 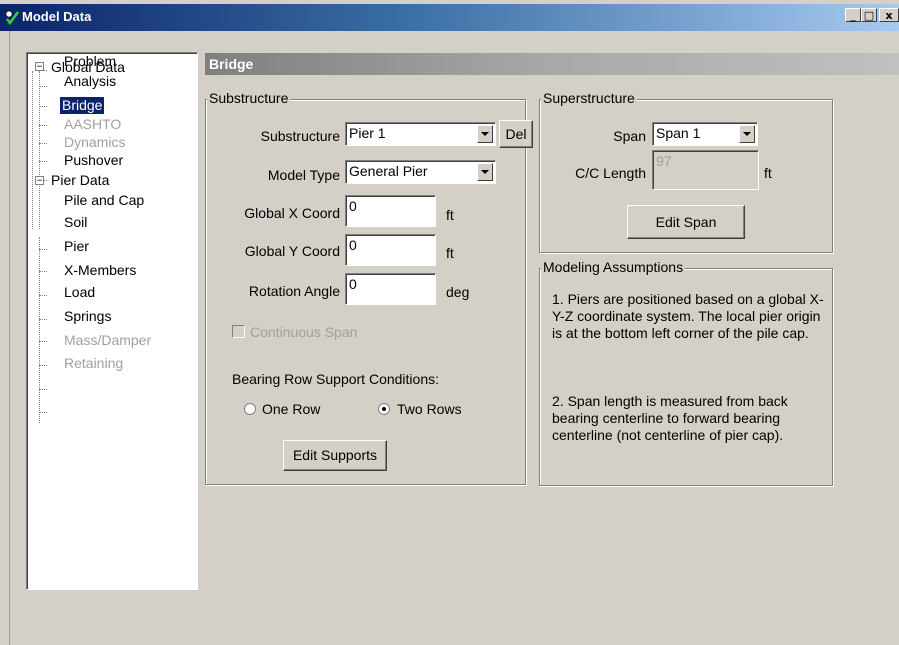 I want to click on tree-item-problem: Problem, so click(x=90, y=61).